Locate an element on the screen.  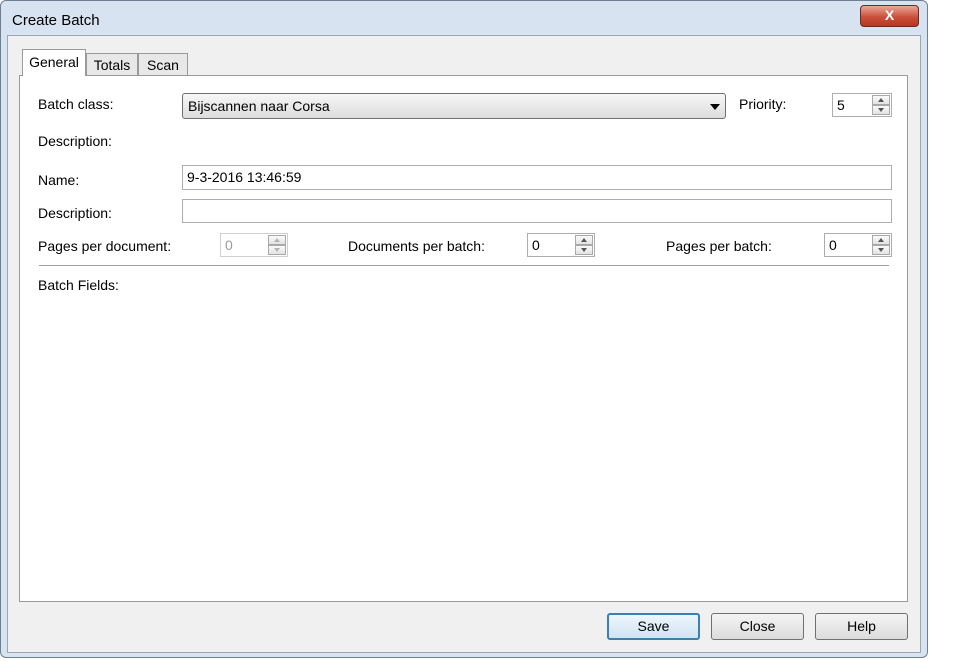
documents-per-batch-down-arrow-icon is located at coordinates (584, 250).